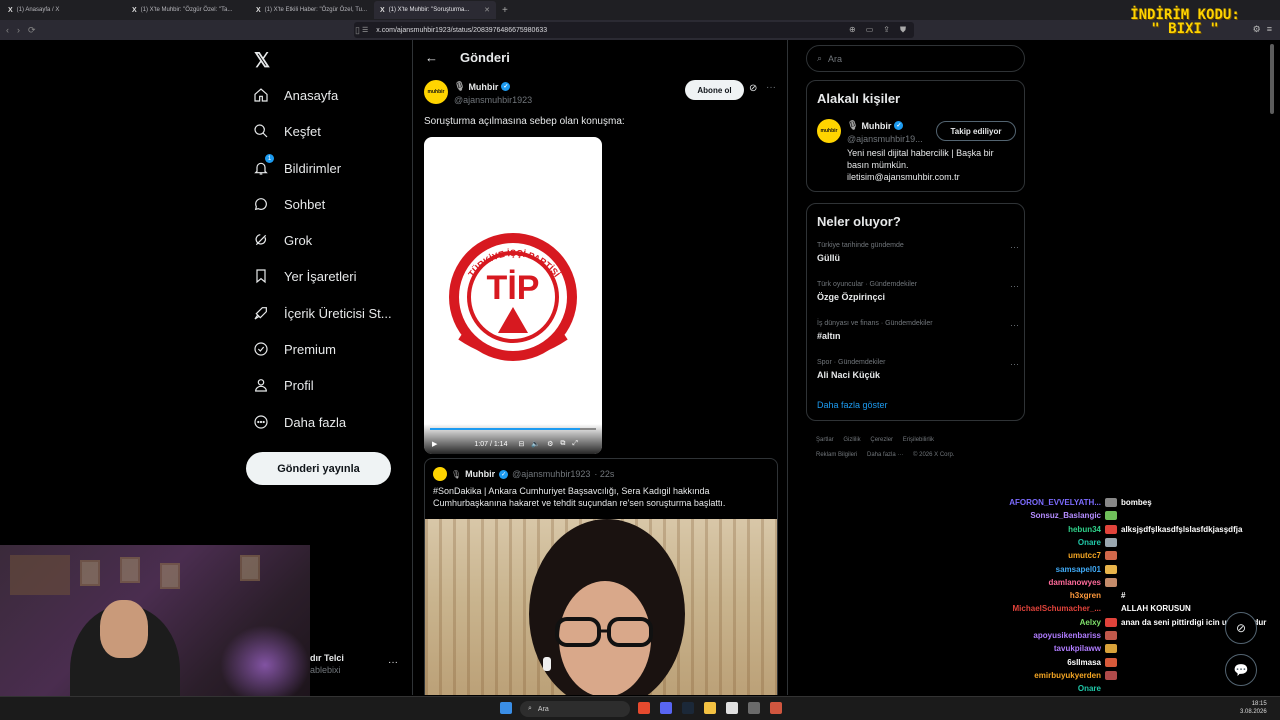 The height and width of the screenshot is (720, 1280). What do you see at coordinates (513, 429) in the screenshot?
I see `video-progress-bar` at bounding box center [513, 429].